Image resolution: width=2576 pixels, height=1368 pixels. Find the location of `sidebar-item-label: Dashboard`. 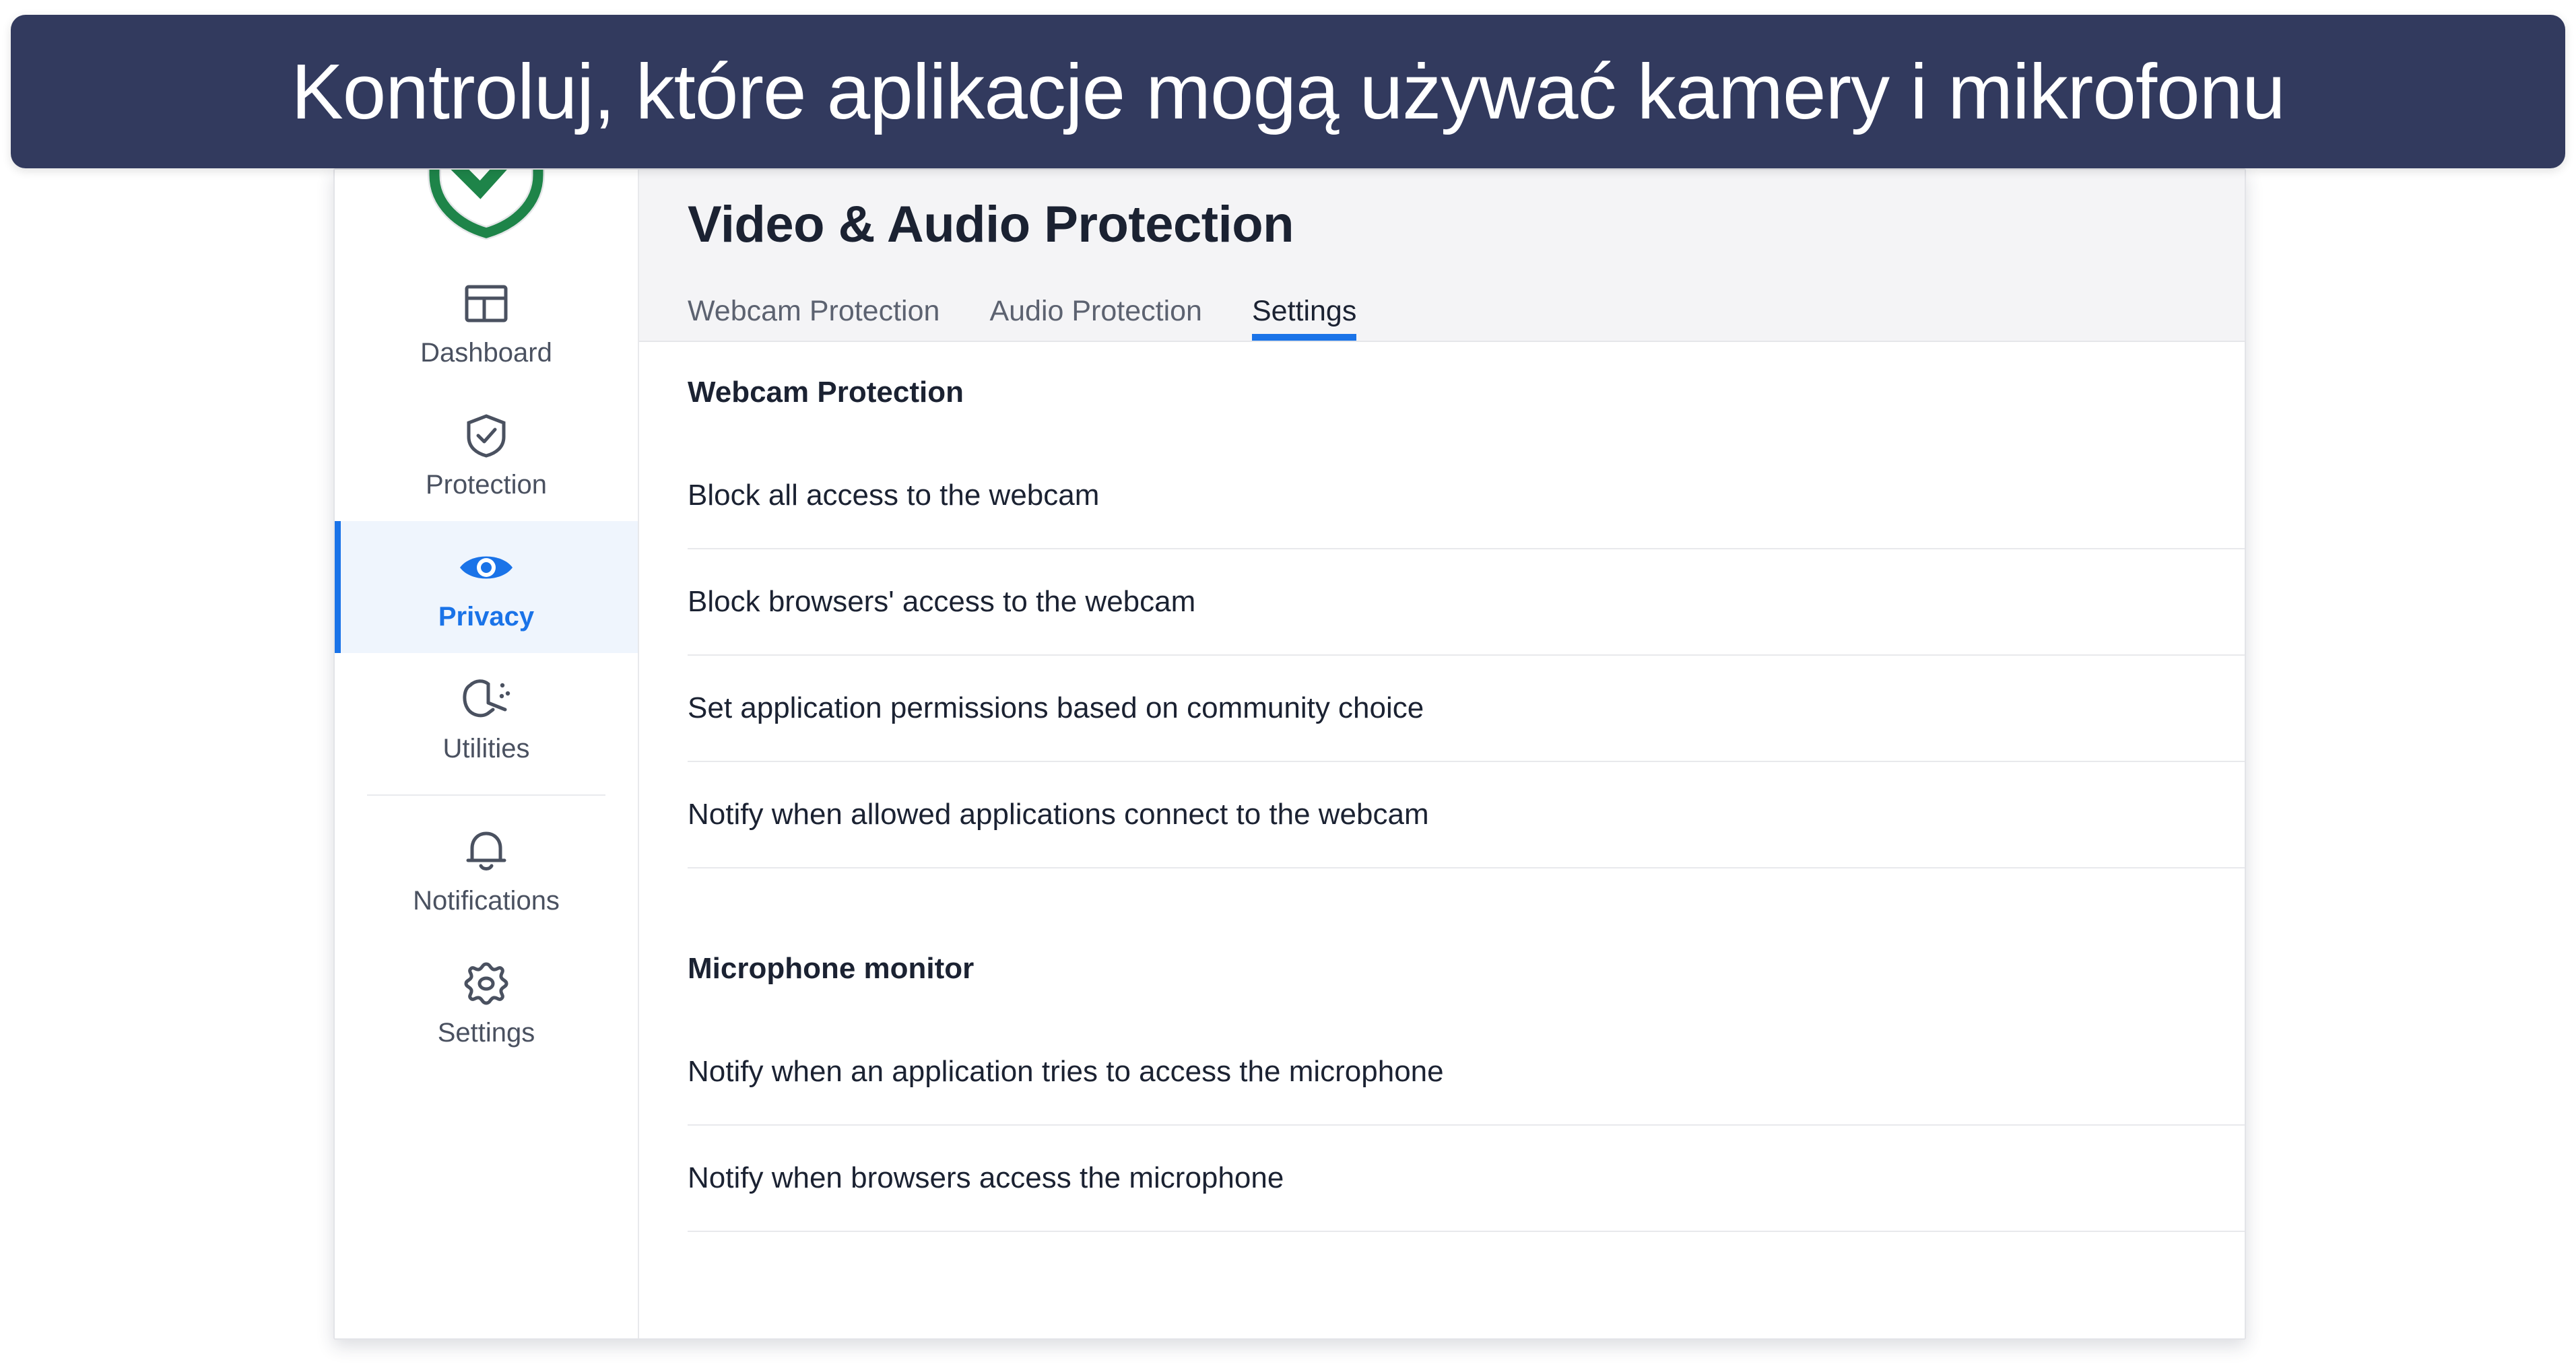

sidebar-item-label: Dashboard is located at coordinates (486, 353).